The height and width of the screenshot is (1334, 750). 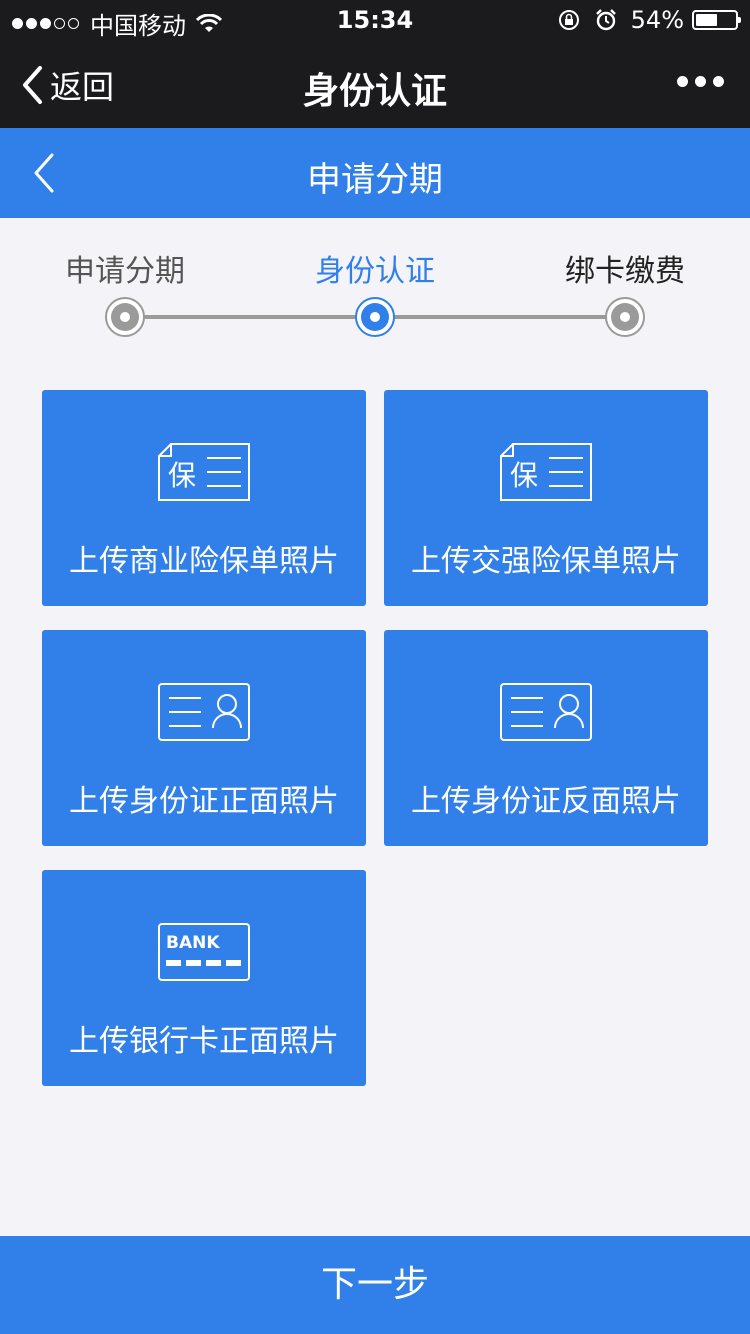 I want to click on upload-id-back-tile: 上传身份证反面照片, so click(x=546, y=738).